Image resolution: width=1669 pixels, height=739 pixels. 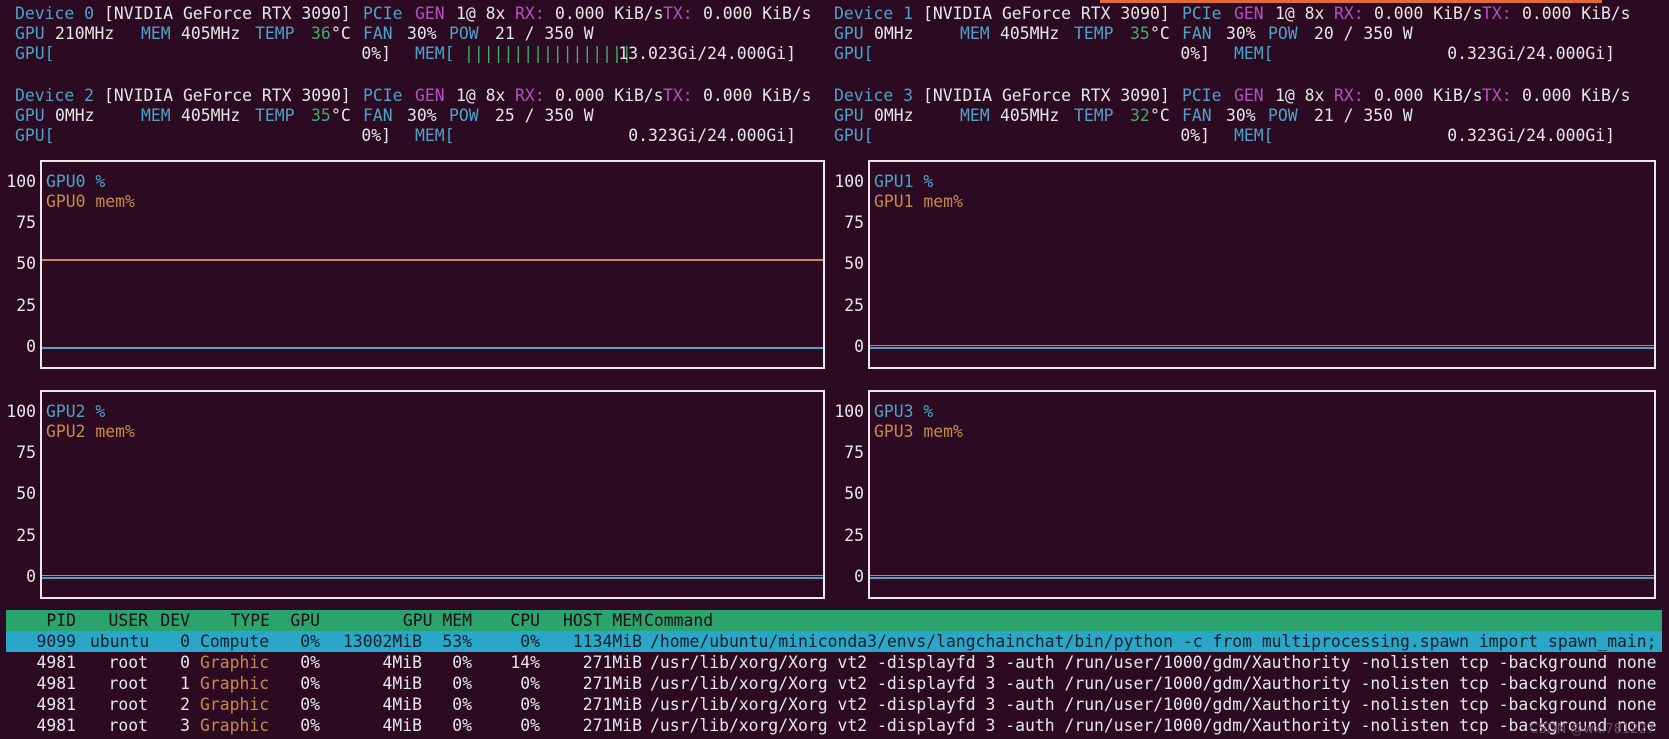 What do you see at coordinates (76, 411) in the screenshot?
I see `legend-util: GPU2 %` at bounding box center [76, 411].